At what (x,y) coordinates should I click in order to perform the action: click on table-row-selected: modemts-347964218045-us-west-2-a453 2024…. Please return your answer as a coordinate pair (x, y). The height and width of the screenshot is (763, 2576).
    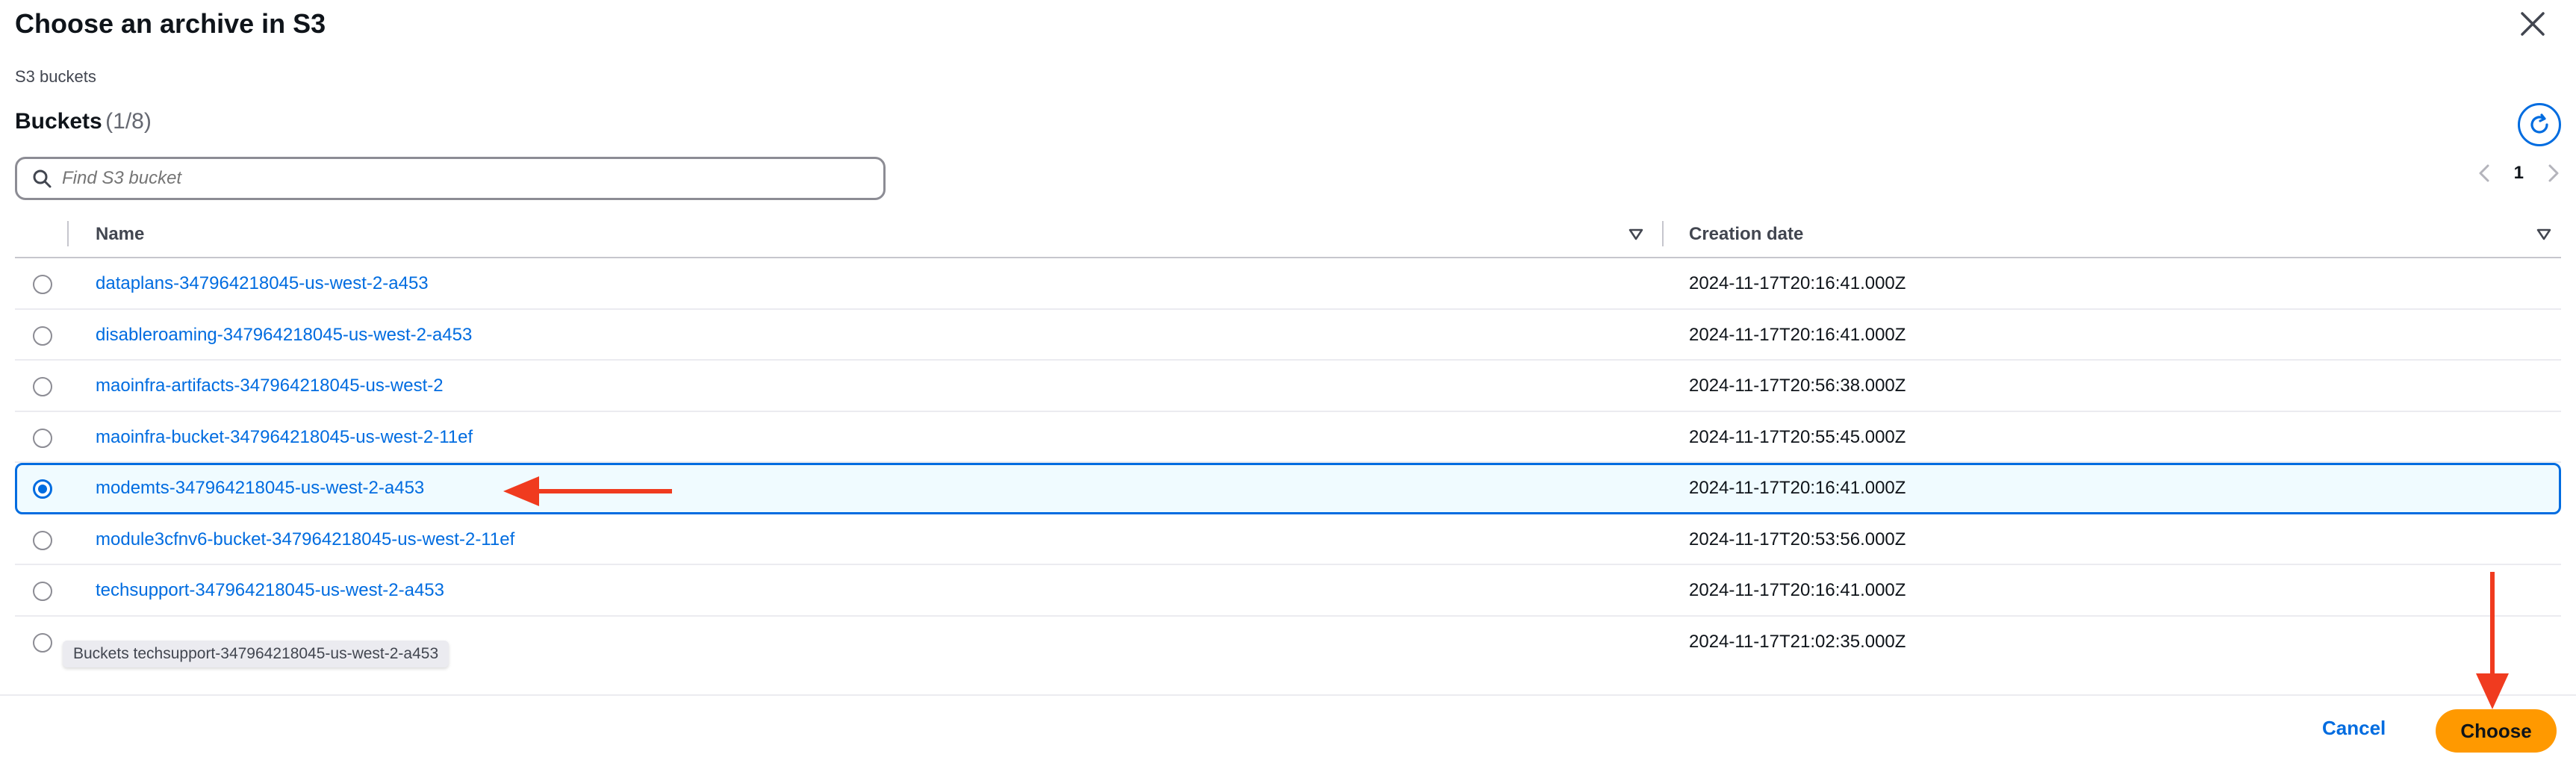
    Looking at the image, I should click on (1288, 488).